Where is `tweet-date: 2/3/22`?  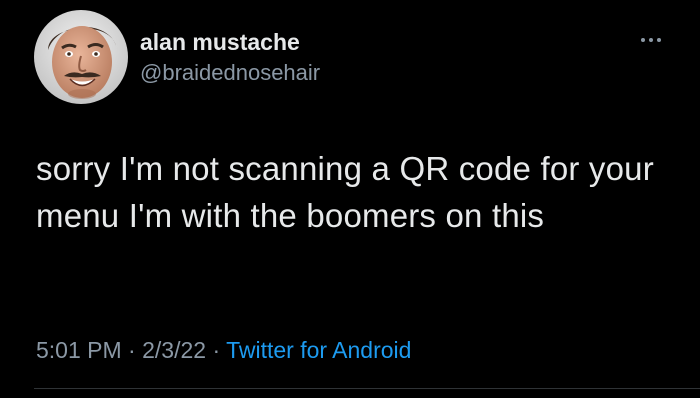 tweet-date: 2/3/22 is located at coordinates (174, 350).